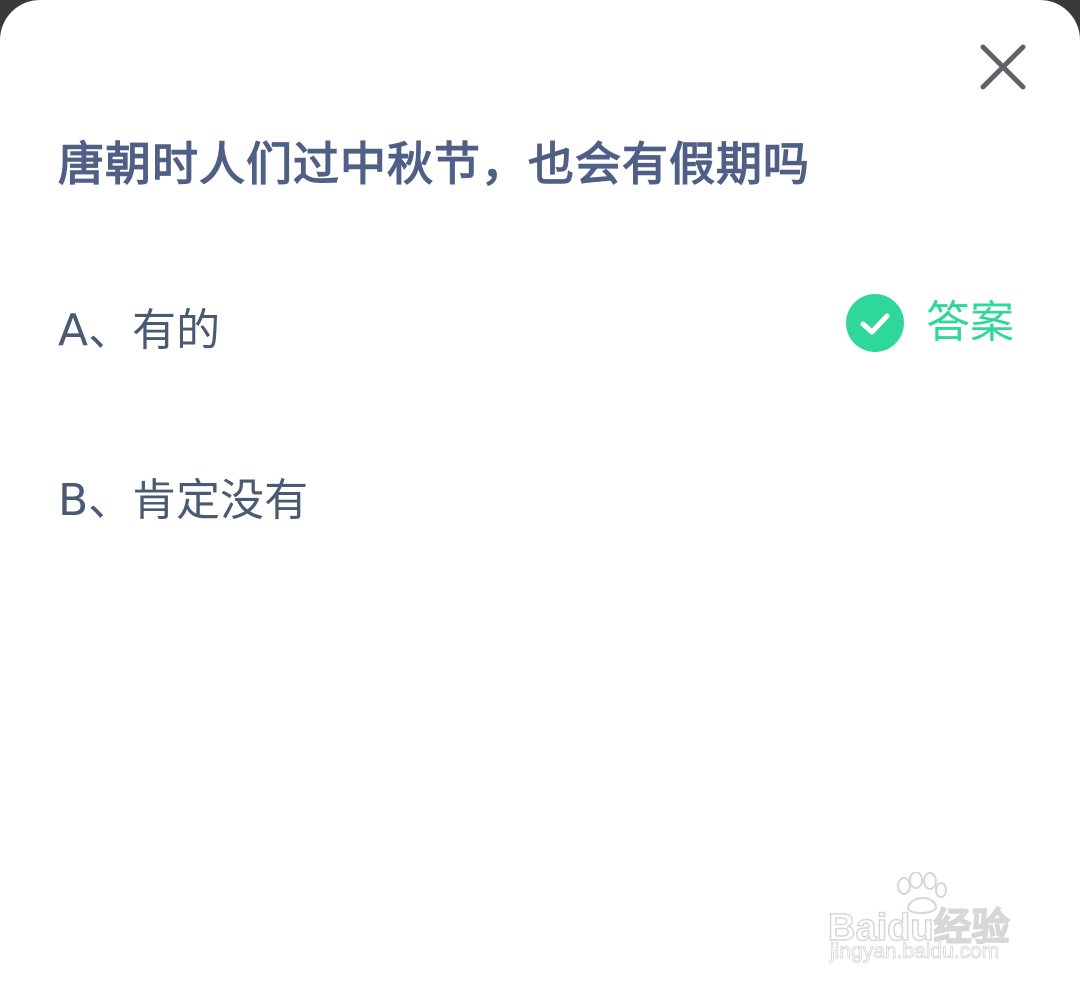 Image resolution: width=1080 pixels, height=987 pixels. What do you see at coordinates (875, 323) in the screenshot?
I see `check-circle-icon` at bounding box center [875, 323].